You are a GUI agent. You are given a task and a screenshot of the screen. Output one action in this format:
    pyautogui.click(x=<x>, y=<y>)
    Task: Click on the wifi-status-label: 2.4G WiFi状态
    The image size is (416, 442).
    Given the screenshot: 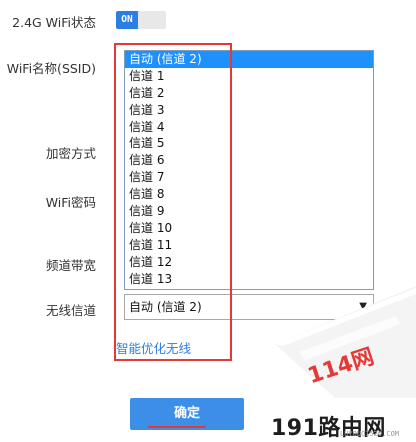 What is the action you would take?
    pyautogui.click(x=54, y=22)
    